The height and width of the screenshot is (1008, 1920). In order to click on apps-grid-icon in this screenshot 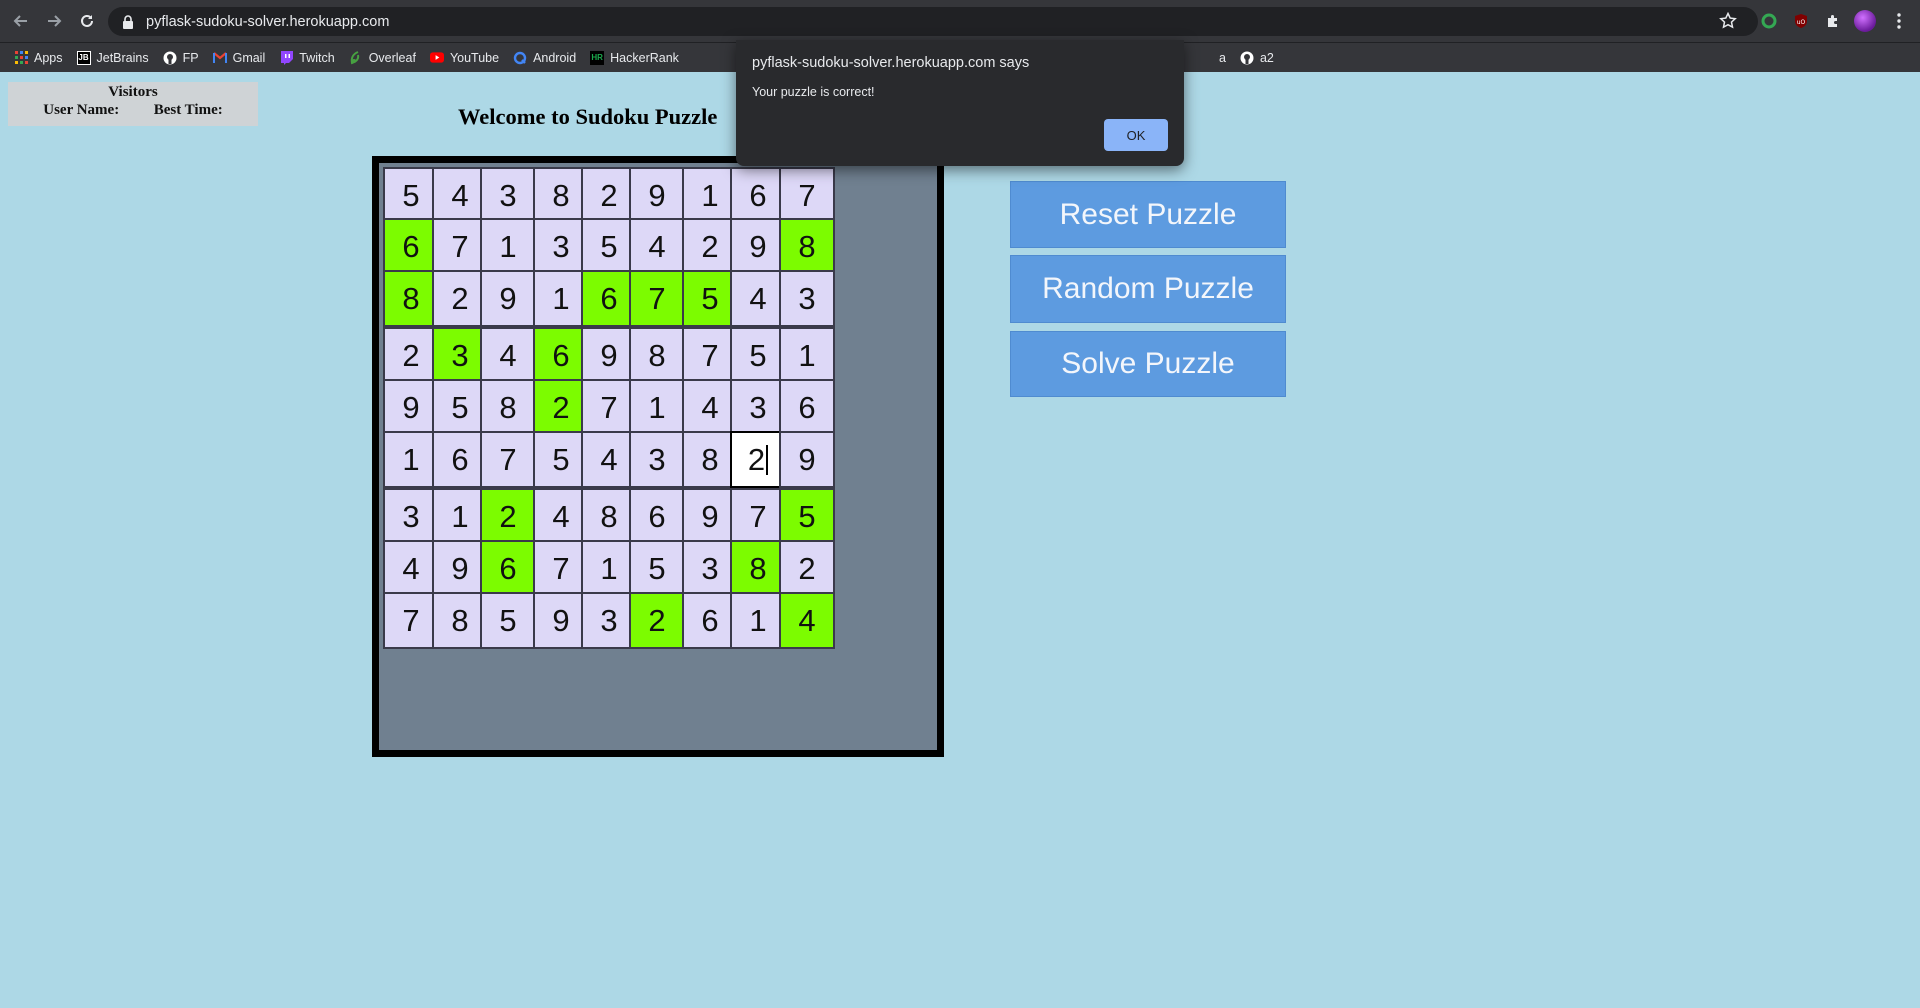, I will do `click(21, 58)`.